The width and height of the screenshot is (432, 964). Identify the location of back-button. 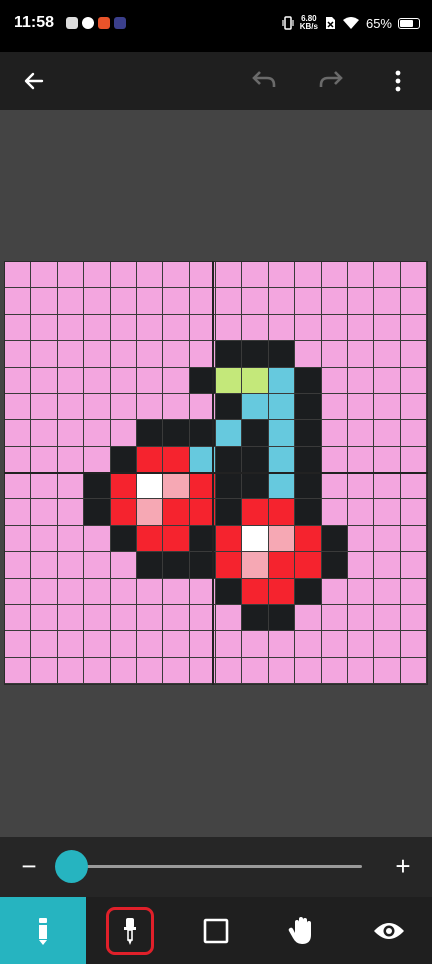
(34, 81).